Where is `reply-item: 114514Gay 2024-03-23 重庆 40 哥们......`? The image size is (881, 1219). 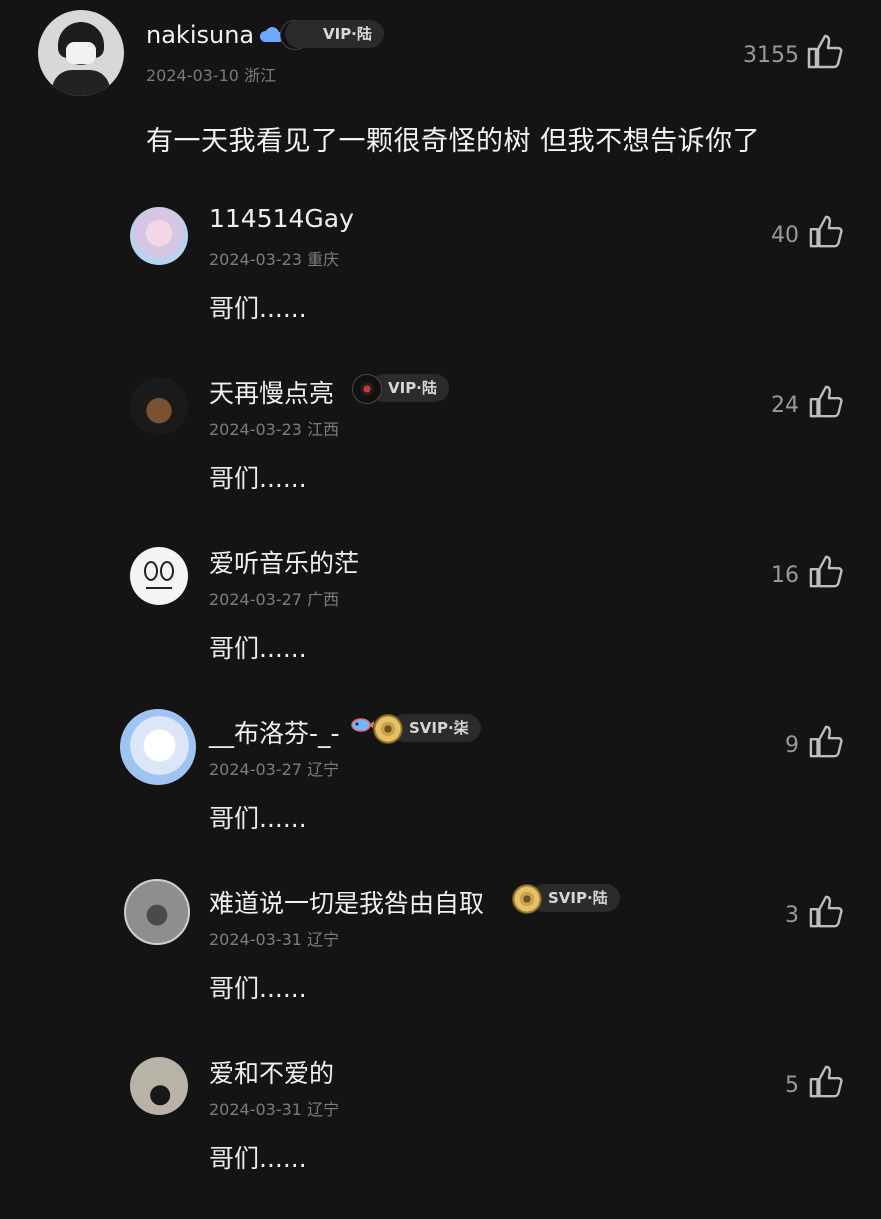 reply-item: 114514Gay 2024-03-23 重庆 40 哥们...... is located at coordinates (440, 284).